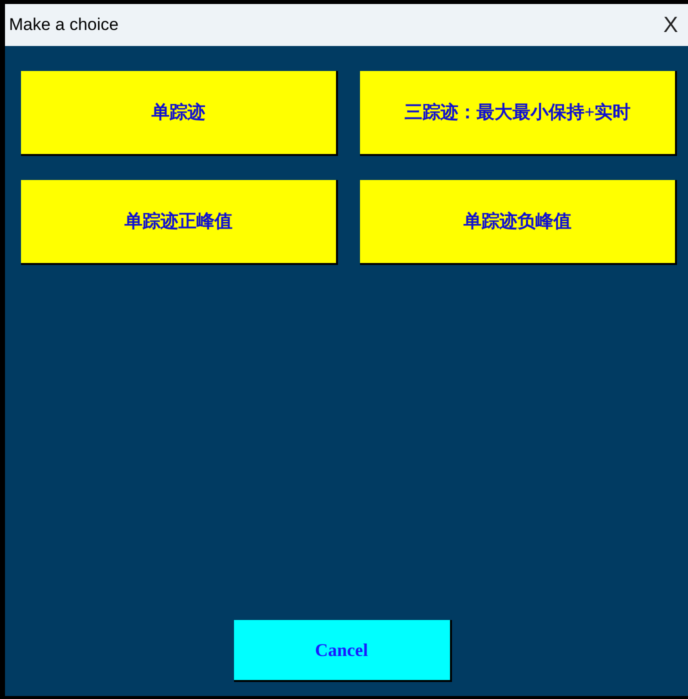 The width and height of the screenshot is (688, 699). What do you see at coordinates (518, 113) in the screenshot?
I see `choice-button: 三踪迹：最大最小保持+实时` at bounding box center [518, 113].